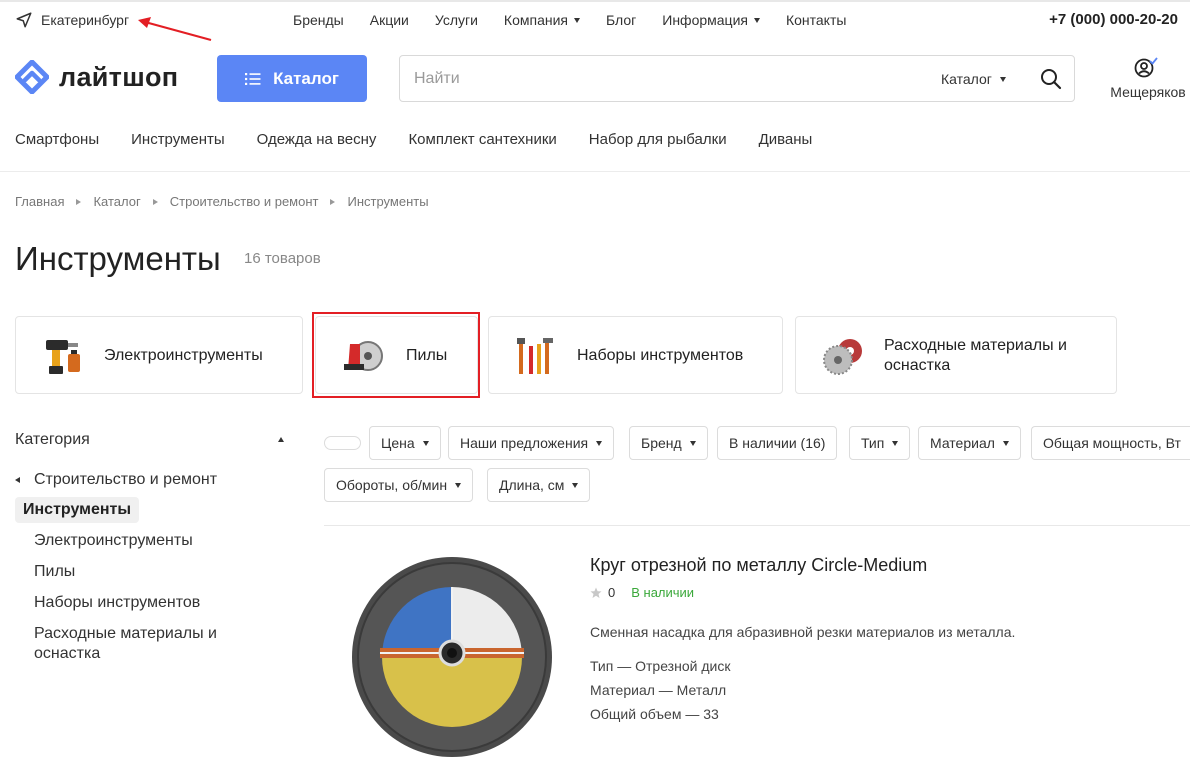 Image resolution: width=1190 pixels, height=780 pixels. Describe the element at coordinates (595, 171) in the screenshot. I see `header-divider` at that location.